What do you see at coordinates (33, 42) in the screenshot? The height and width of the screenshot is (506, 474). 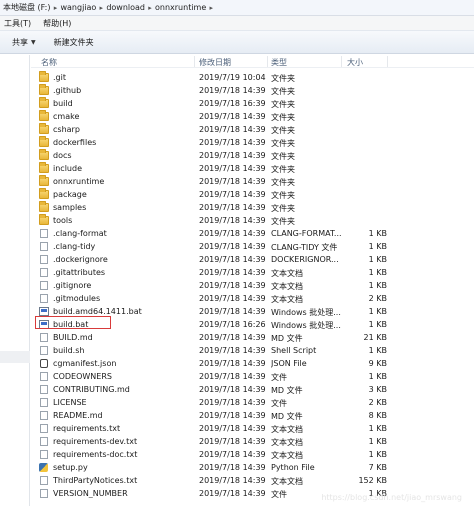 I see `chevron-down-icon: ▼` at bounding box center [33, 42].